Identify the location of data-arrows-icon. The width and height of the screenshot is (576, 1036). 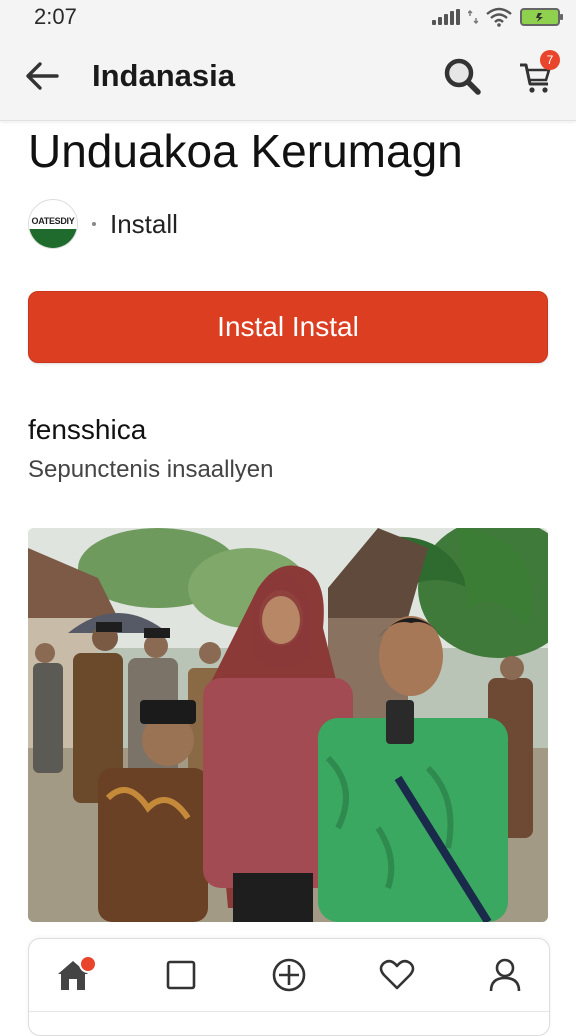
(473, 17).